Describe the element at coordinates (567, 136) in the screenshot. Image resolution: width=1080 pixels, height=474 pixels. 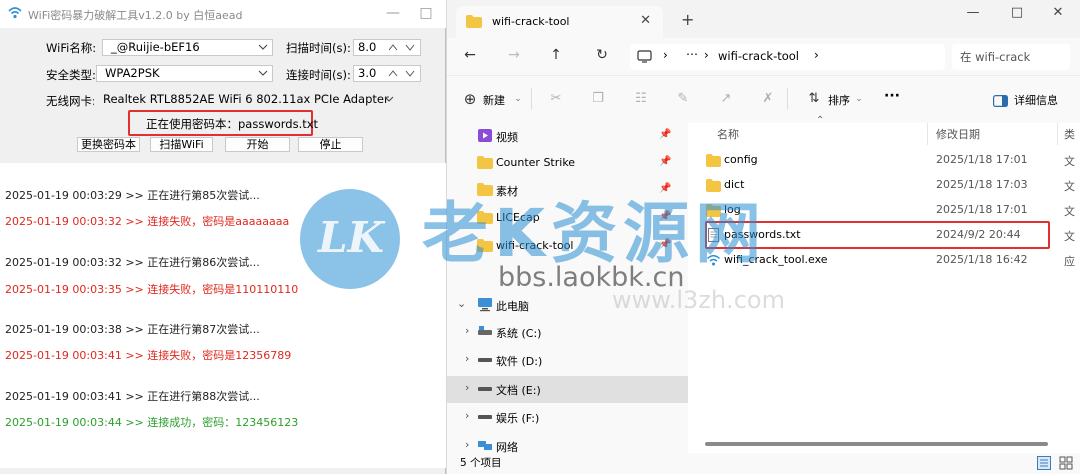
I see `sidebar-item-videos: 视频 📌` at that location.